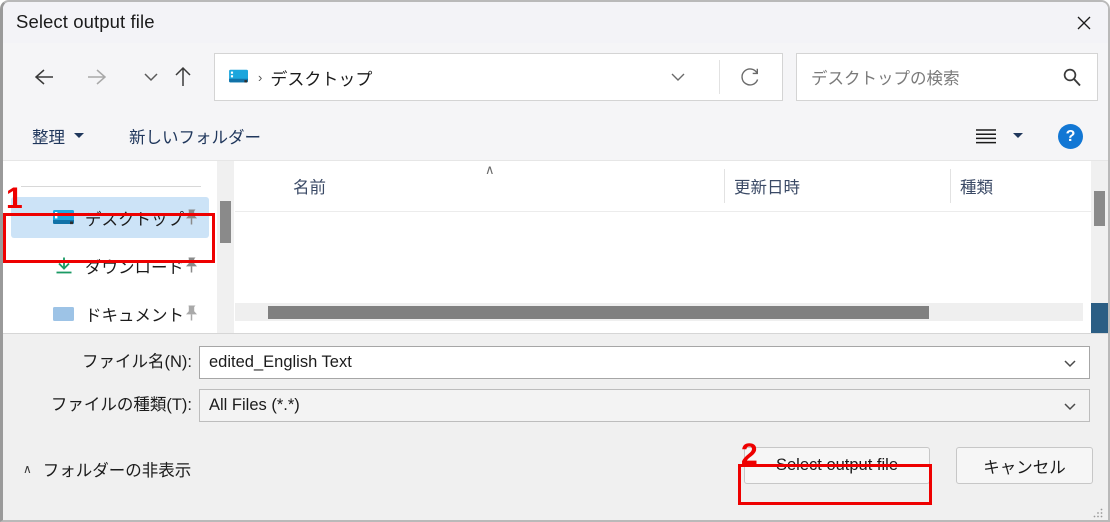 This screenshot has width=1110, height=522. What do you see at coordinates (498, 77) in the screenshot?
I see `address-bar: › デスクトップ` at bounding box center [498, 77].